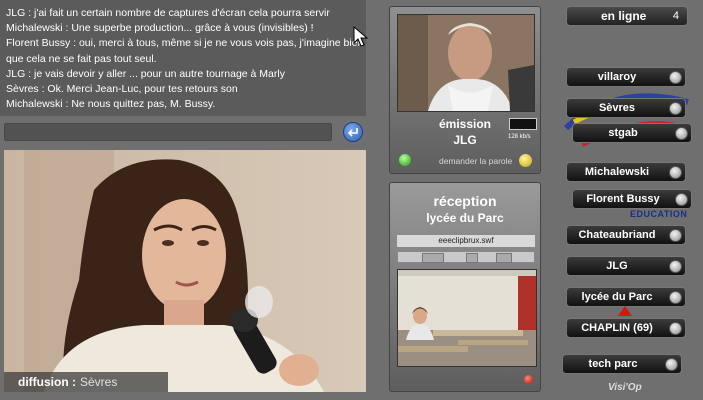 The height and width of the screenshot is (400, 703). What do you see at coordinates (625, 311) in the screenshot?
I see `indicator-triangle-icon` at bounding box center [625, 311].